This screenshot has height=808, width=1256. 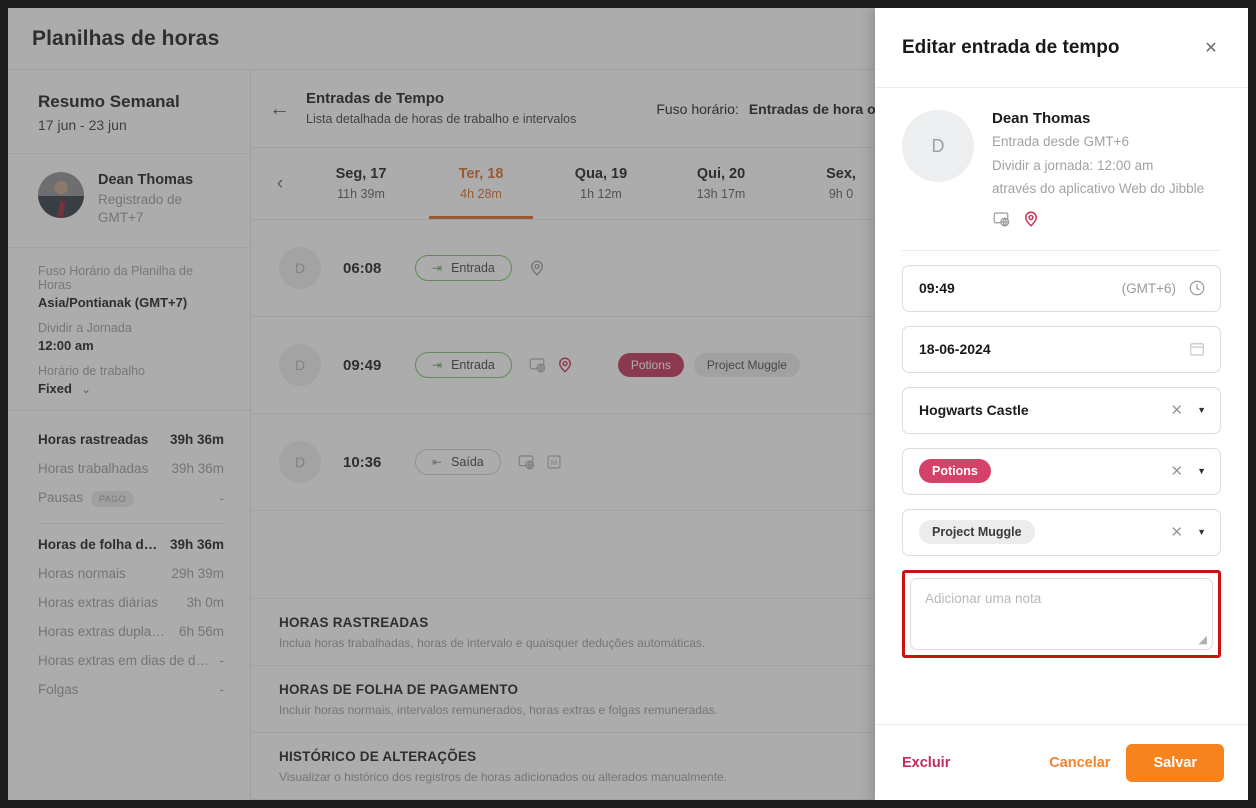 I want to click on stat-row: Horas trabalhadas 39h 36m, so click(x=131, y=468).